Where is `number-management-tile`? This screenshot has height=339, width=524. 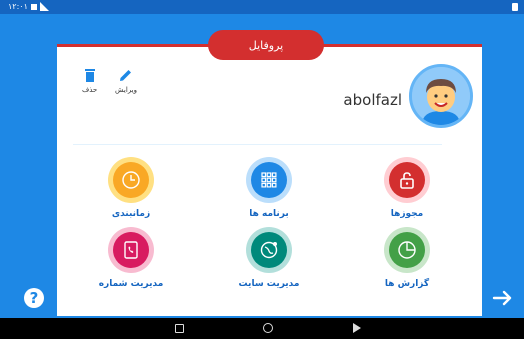
number-management-tile is located at coordinates (131, 250).